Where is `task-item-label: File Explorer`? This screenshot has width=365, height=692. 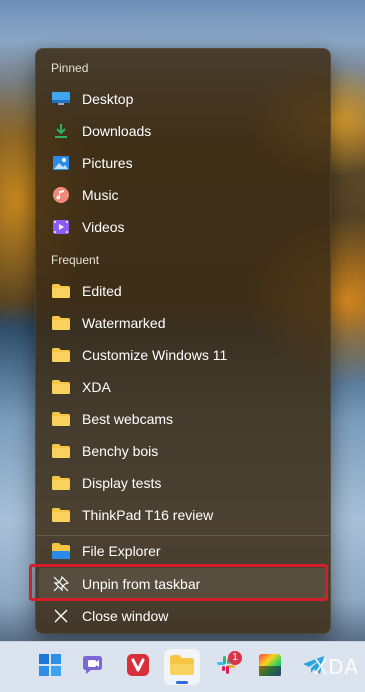
task-item-label: File Explorer is located at coordinates (121, 551).